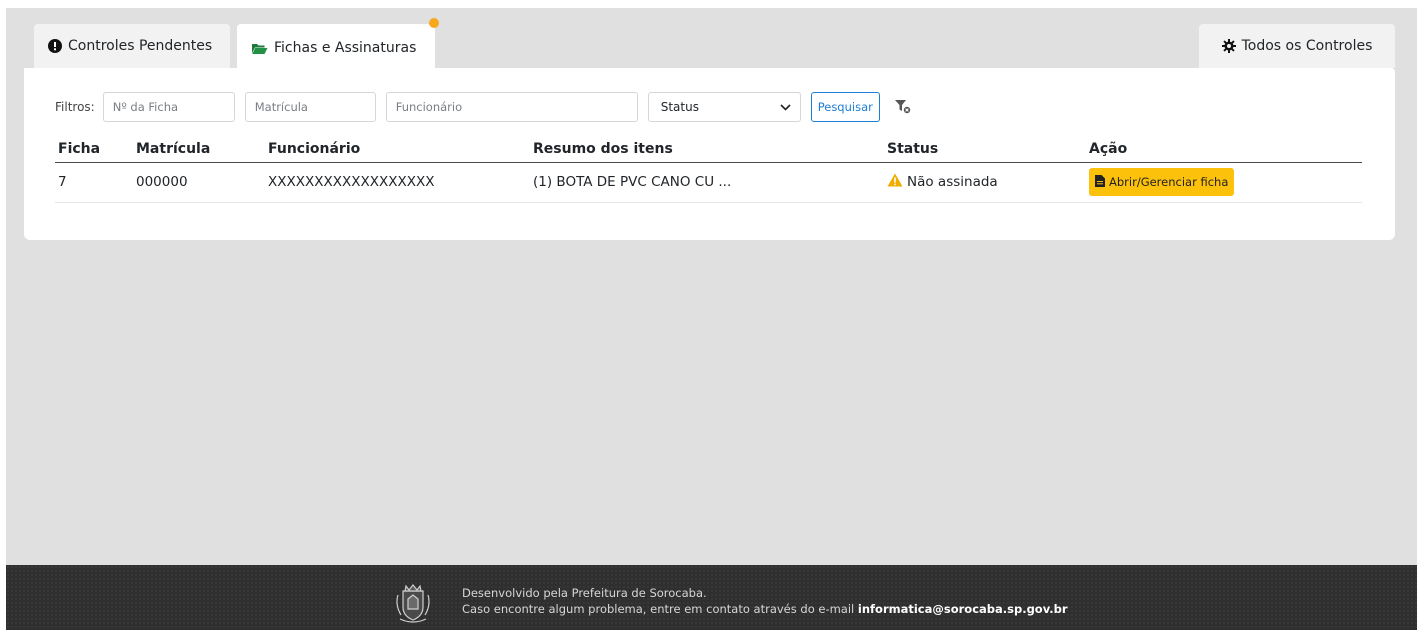  Describe the element at coordinates (895, 182) in the screenshot. I see `warning-icon` at that location.